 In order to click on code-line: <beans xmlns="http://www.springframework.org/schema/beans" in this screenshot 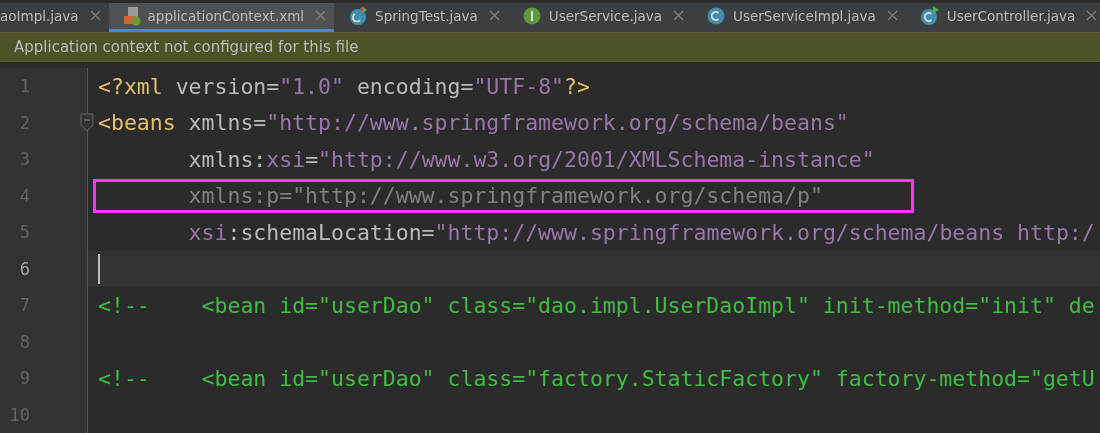, I will do `click(473, 123)`.